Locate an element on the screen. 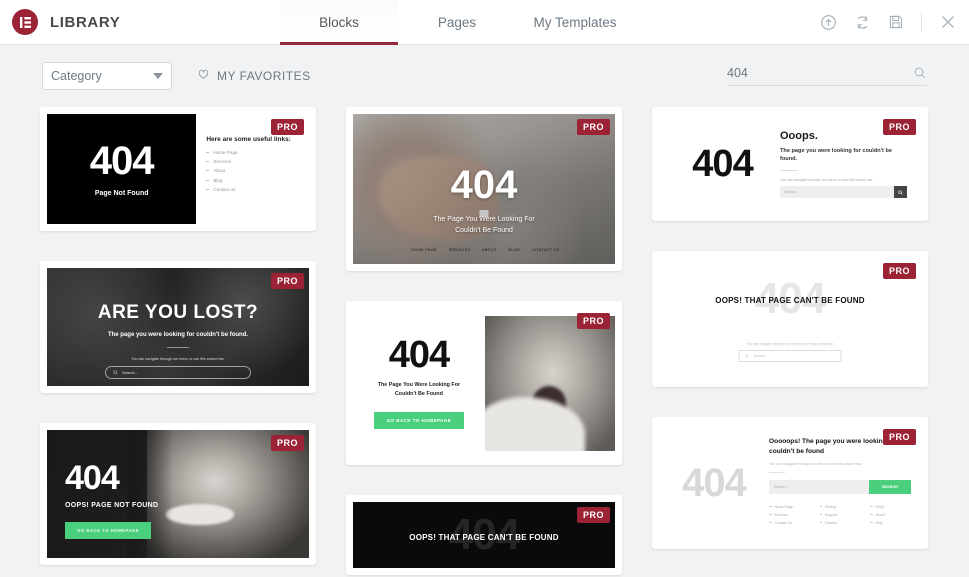 Image resolution: width=969 pixels, height=577 pixels. library-header: LIBRARY Blocks Pages My Templates is located at coordinates (484, 22).